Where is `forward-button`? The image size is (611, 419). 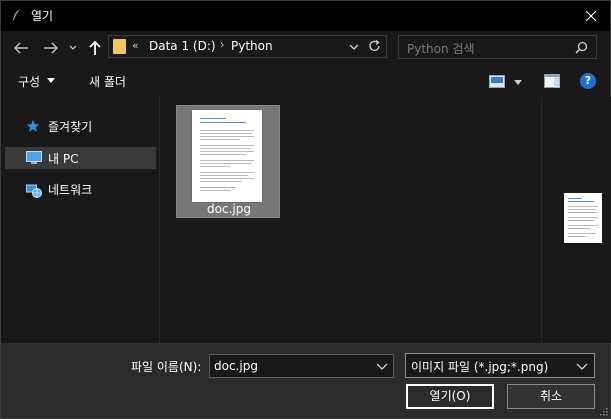
forward-button is located at coordinates (51, 48).